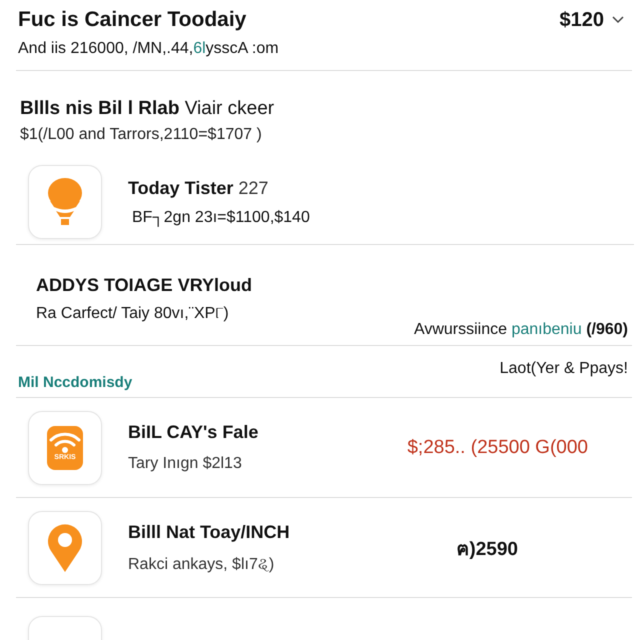 The image size is (640, 640). I want to click on page-title: Fuc is Caincer Toodaiy, so click(132, 20).